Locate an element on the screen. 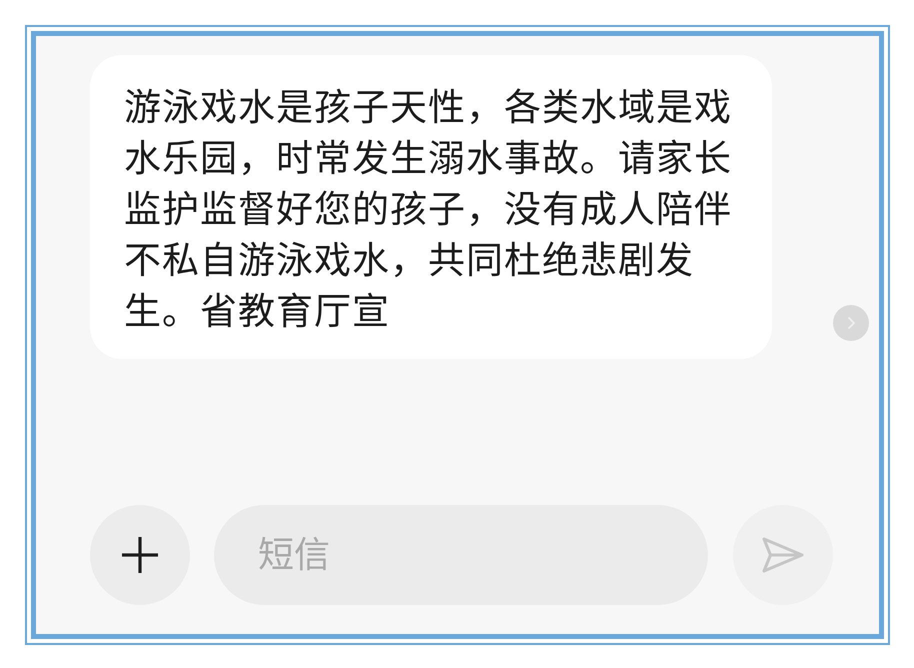  message-input: 短信 is located at coordinates (461, 555).